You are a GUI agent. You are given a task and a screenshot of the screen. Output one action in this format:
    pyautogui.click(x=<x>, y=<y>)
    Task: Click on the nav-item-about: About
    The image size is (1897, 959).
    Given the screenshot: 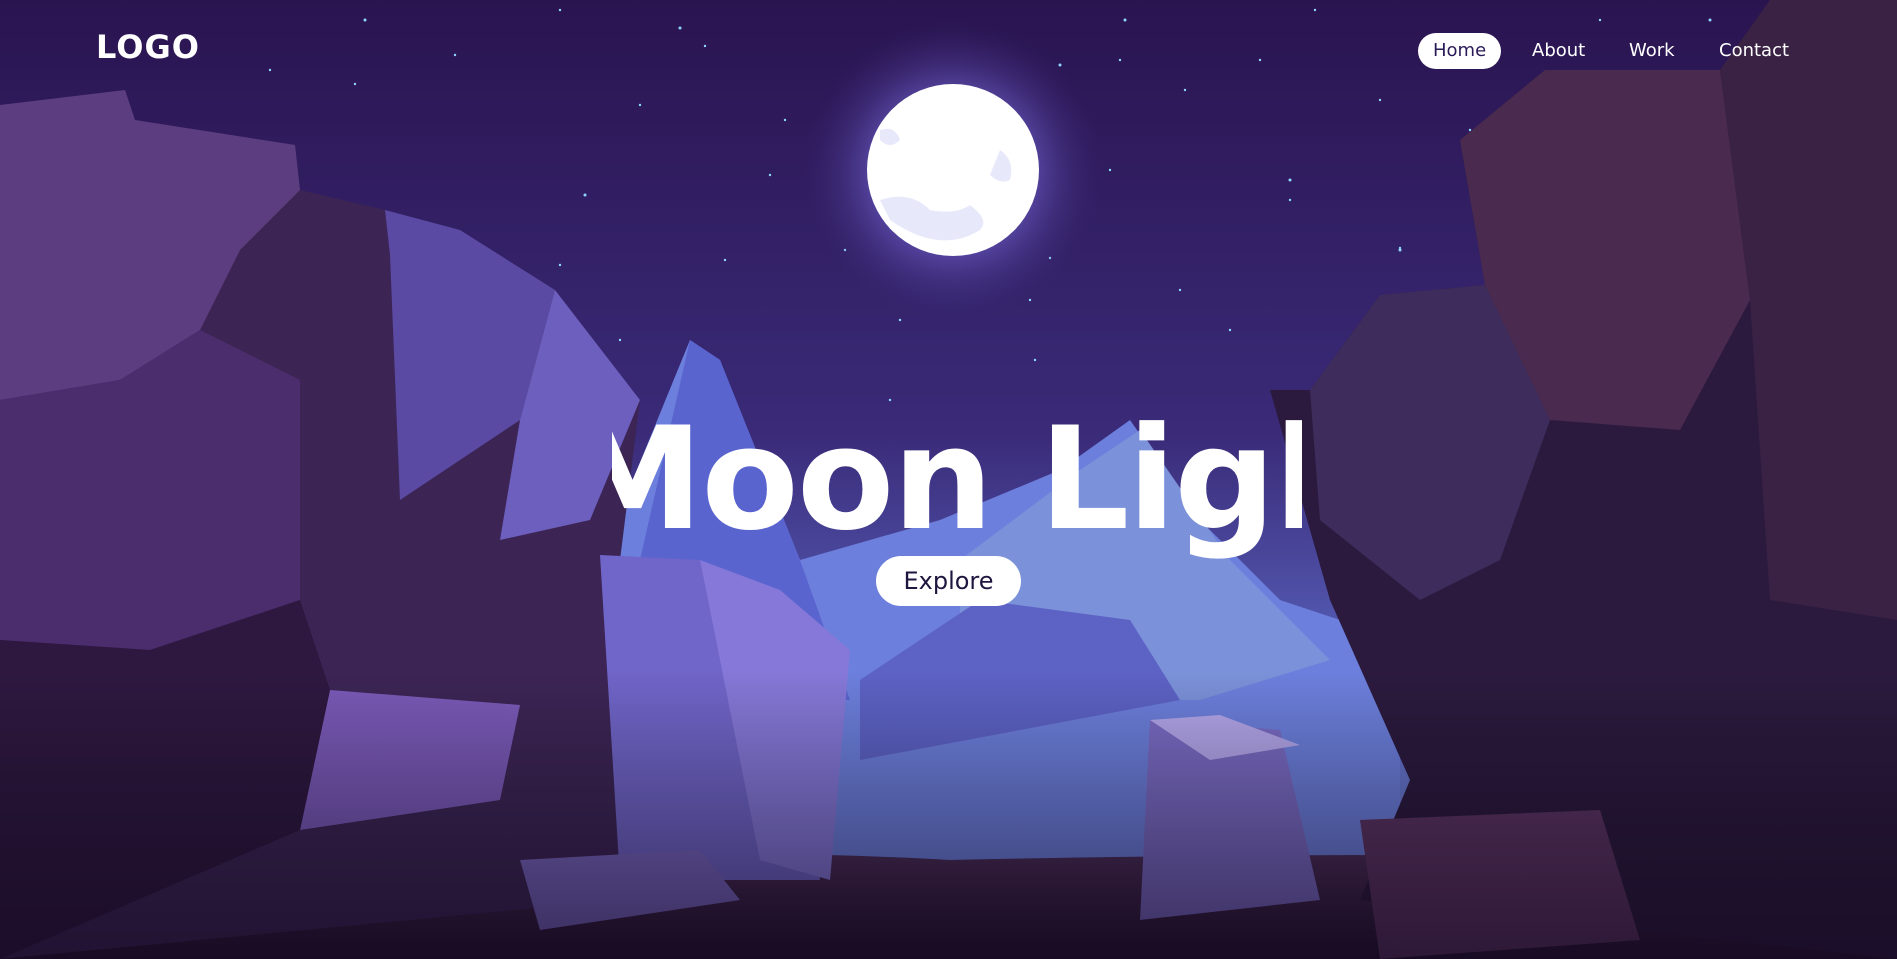 What is the action you would take?
    pyautogui.click(x=1558, y=51)
    